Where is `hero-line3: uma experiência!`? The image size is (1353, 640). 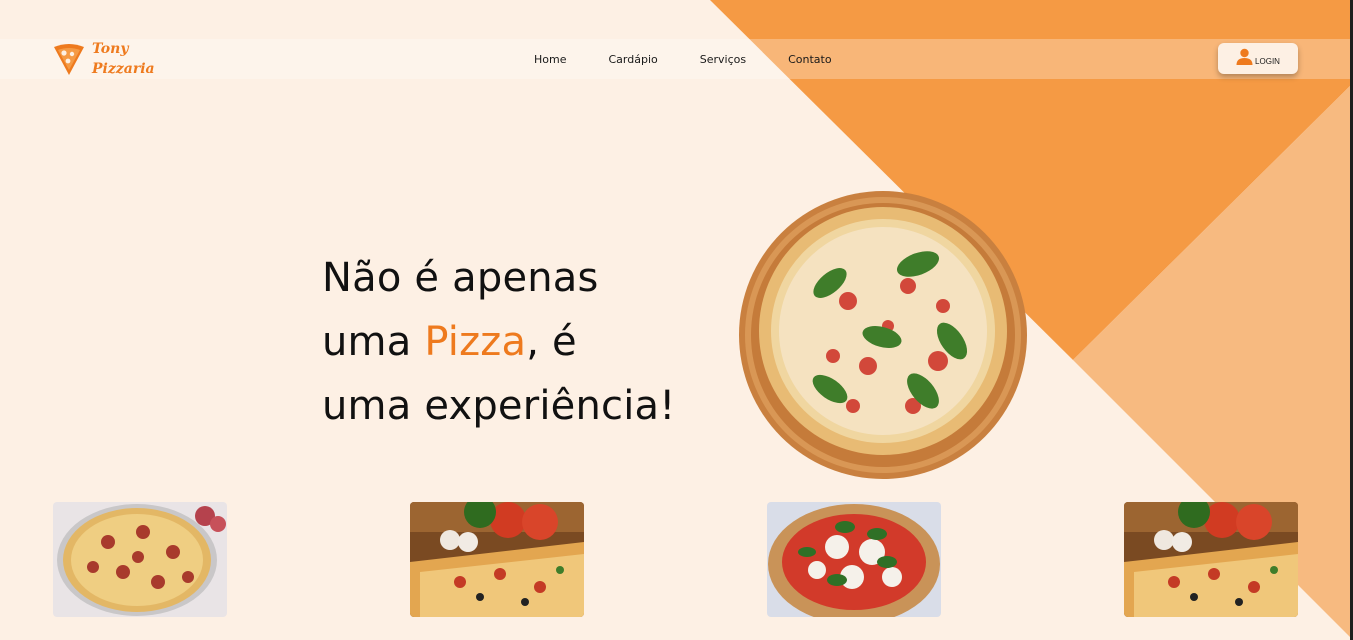 hero-line3: uma experiência! is located at coordinates (499, 406).